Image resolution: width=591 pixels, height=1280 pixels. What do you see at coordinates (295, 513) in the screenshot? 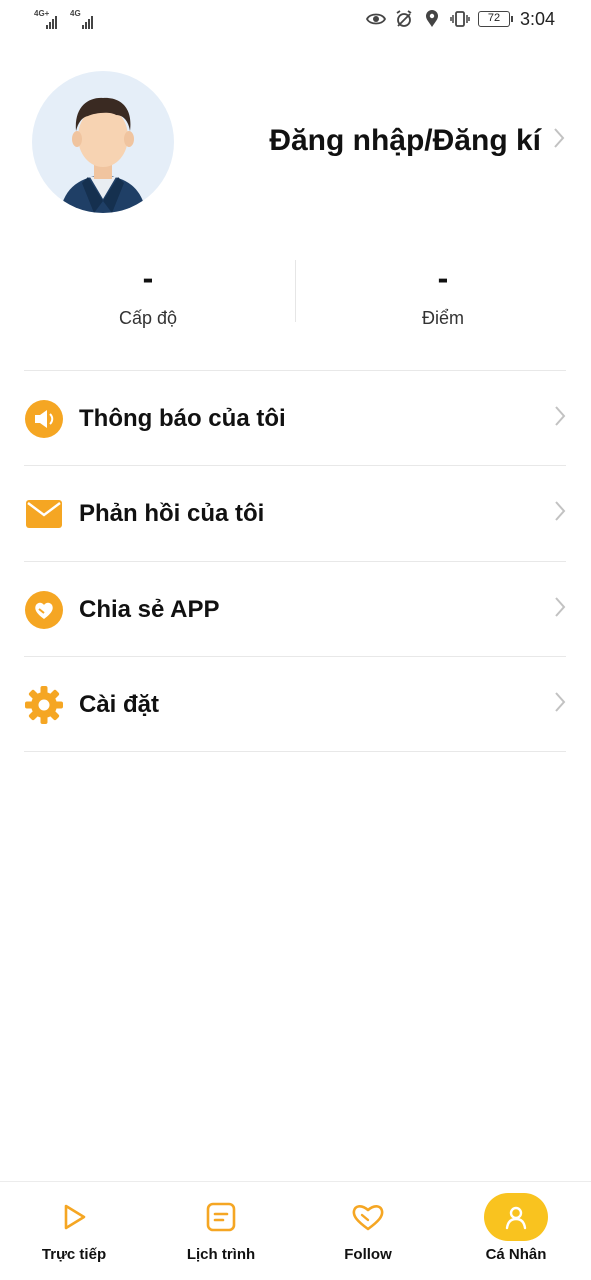
I see `menu-item-feedback: Phản hồi của tôi` at bounding box center [295, 513].